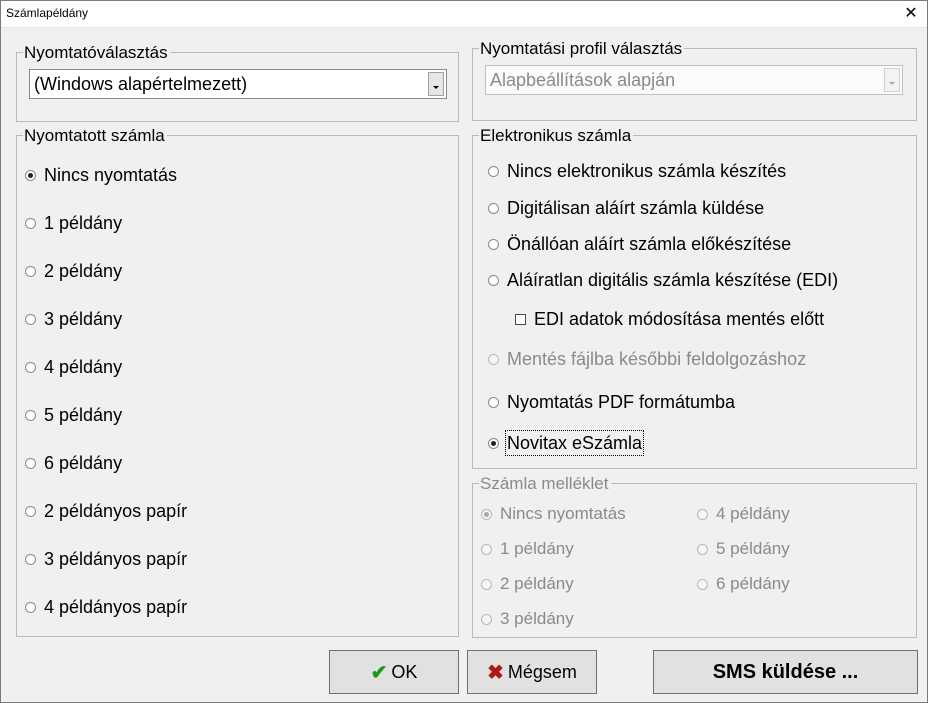 The width and height of the screenshot is (928, 703). What do you see at coordinates (464, 14) in the screenshot?
I see `title-bar: Számlapéldány ✕` at bounding box center [464, 14].